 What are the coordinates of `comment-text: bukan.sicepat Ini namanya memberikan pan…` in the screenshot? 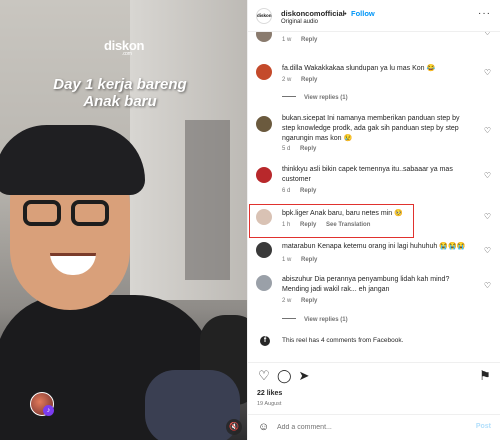 It's located at (374, 129).